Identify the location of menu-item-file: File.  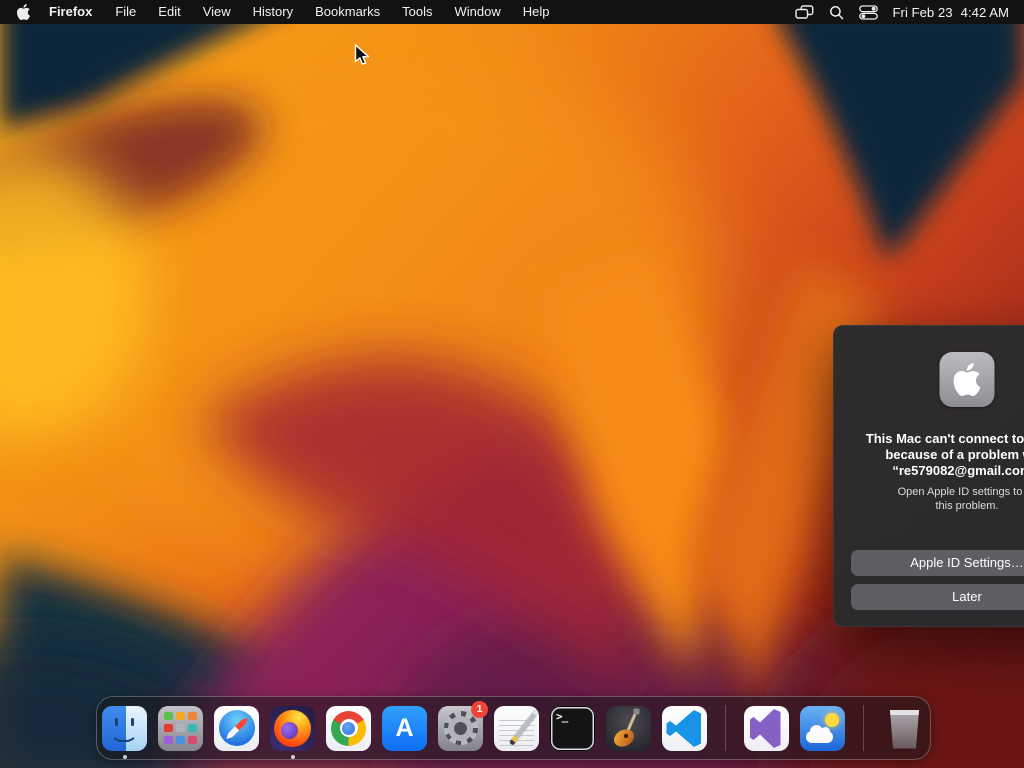
(125, 12).